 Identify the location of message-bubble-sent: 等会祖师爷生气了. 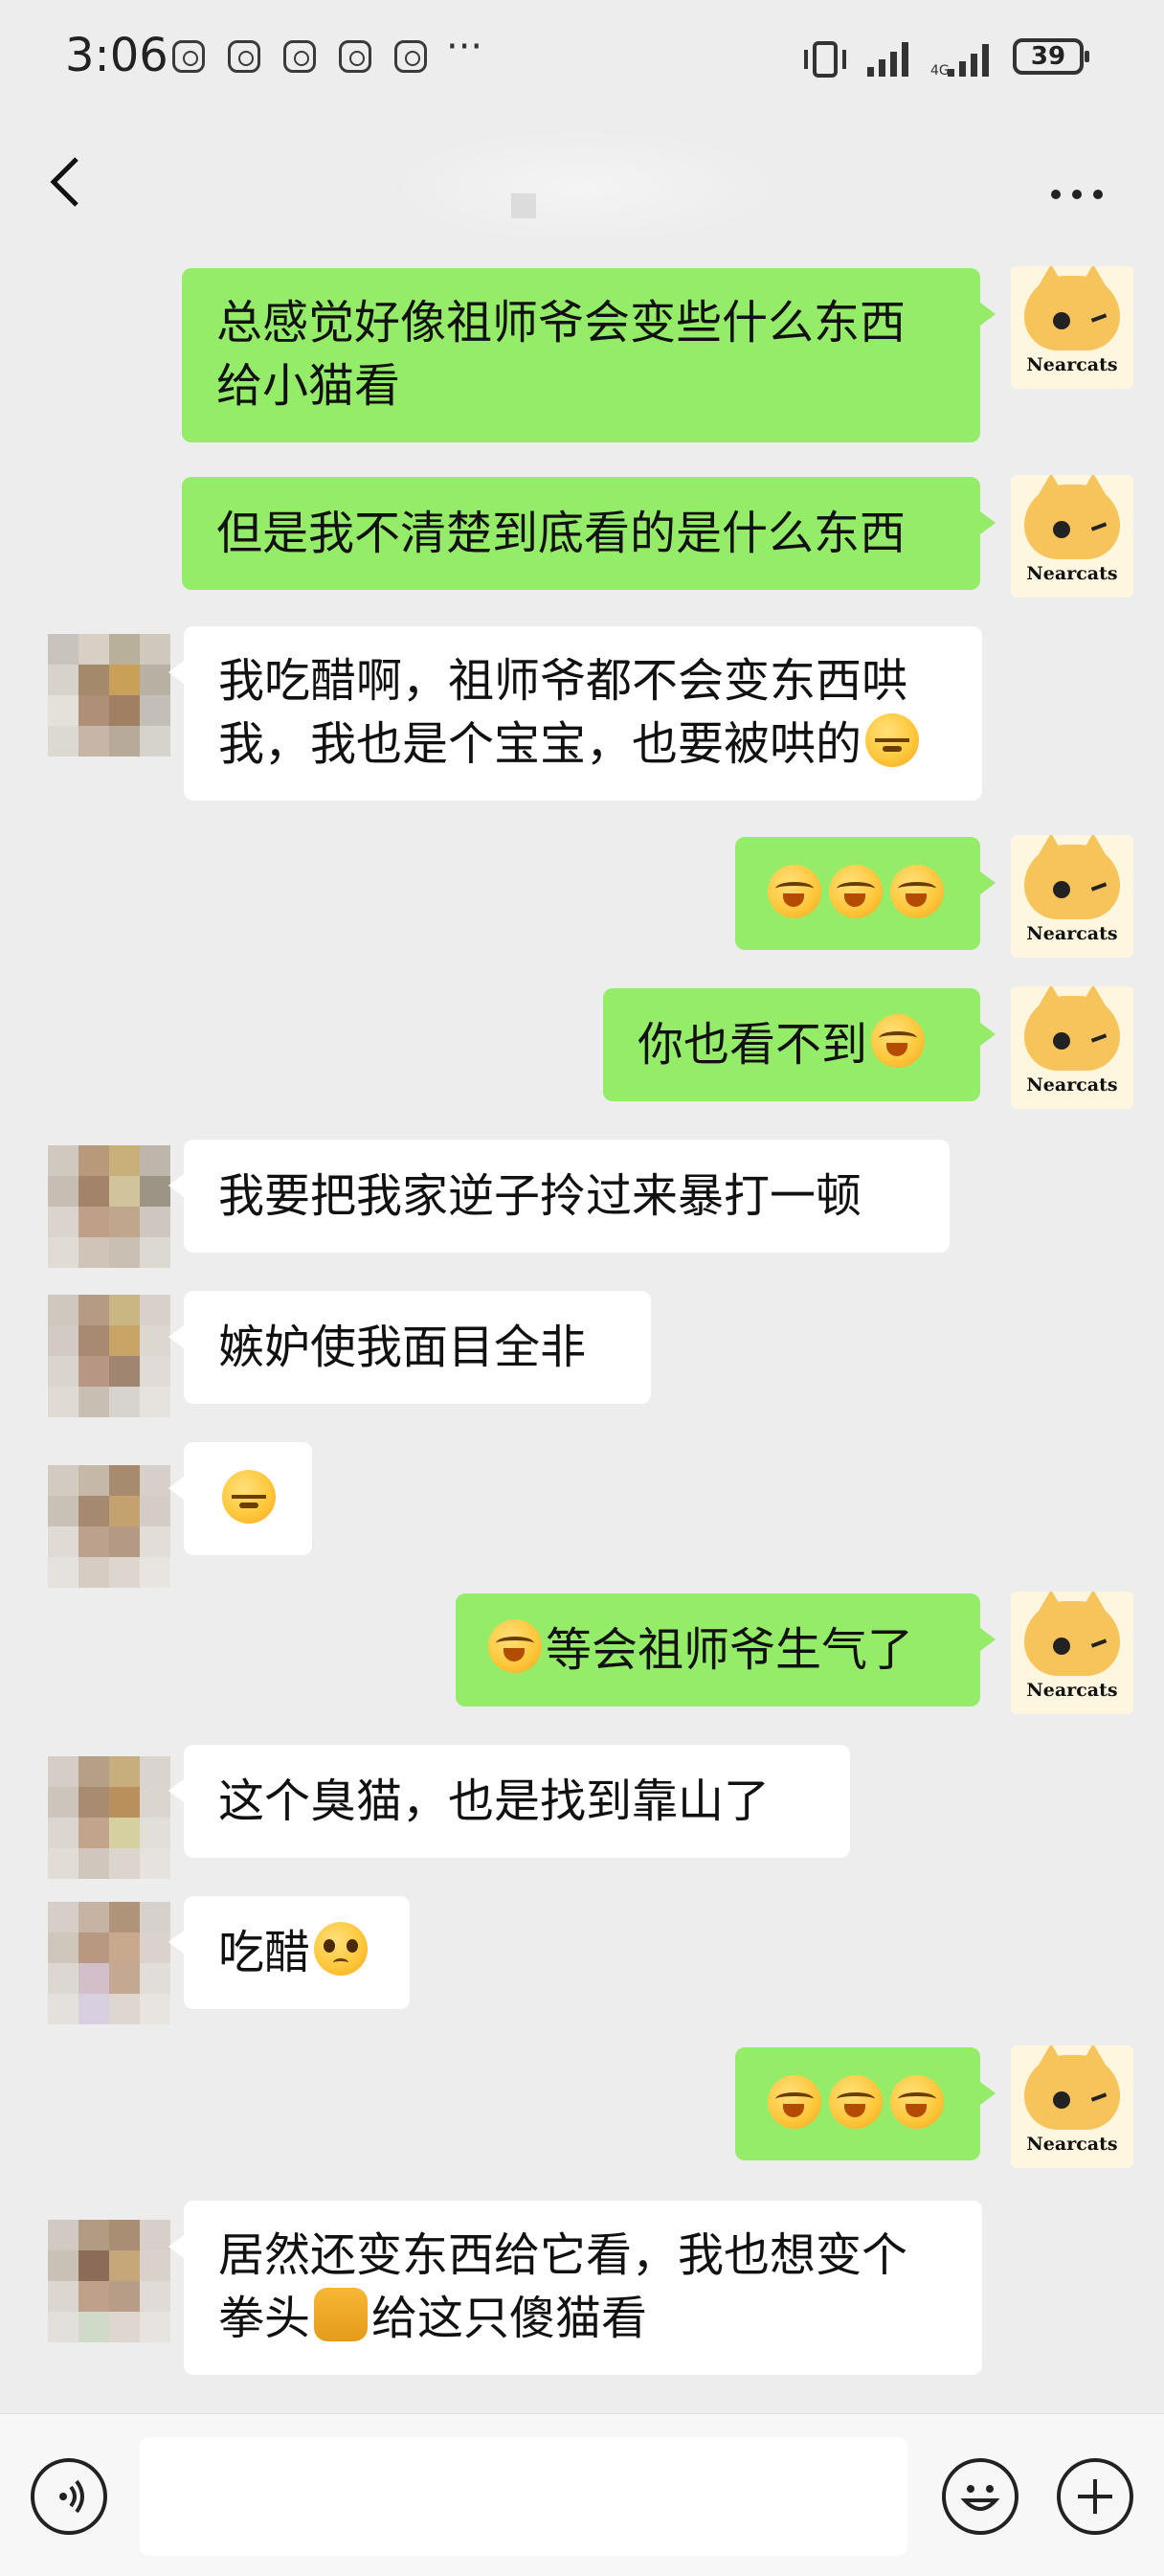
(726, 1649).